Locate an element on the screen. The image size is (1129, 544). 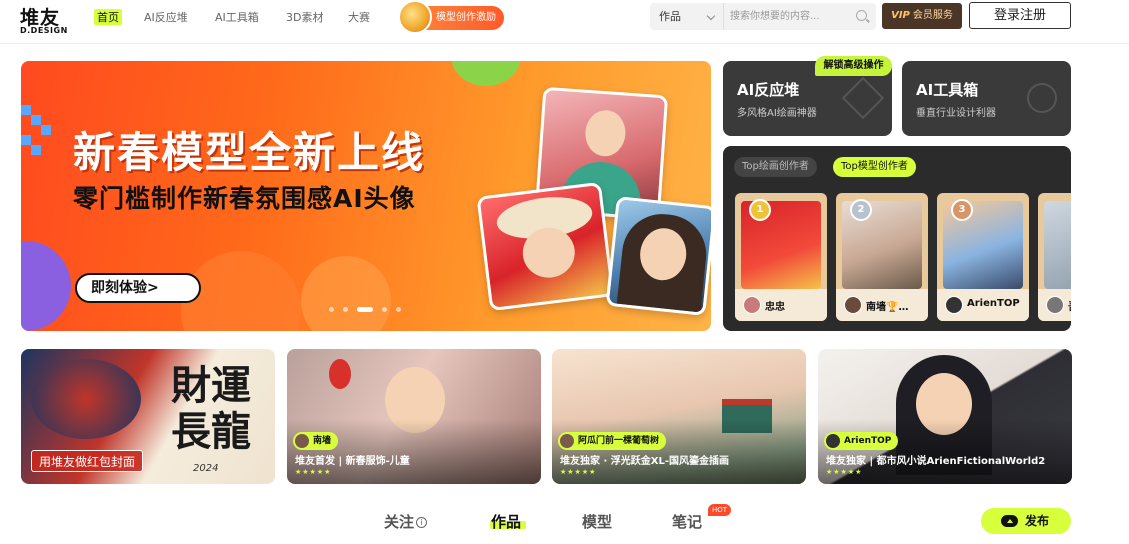
model-reward-button: 模型创作激励 is located at coordinates (451, 17).